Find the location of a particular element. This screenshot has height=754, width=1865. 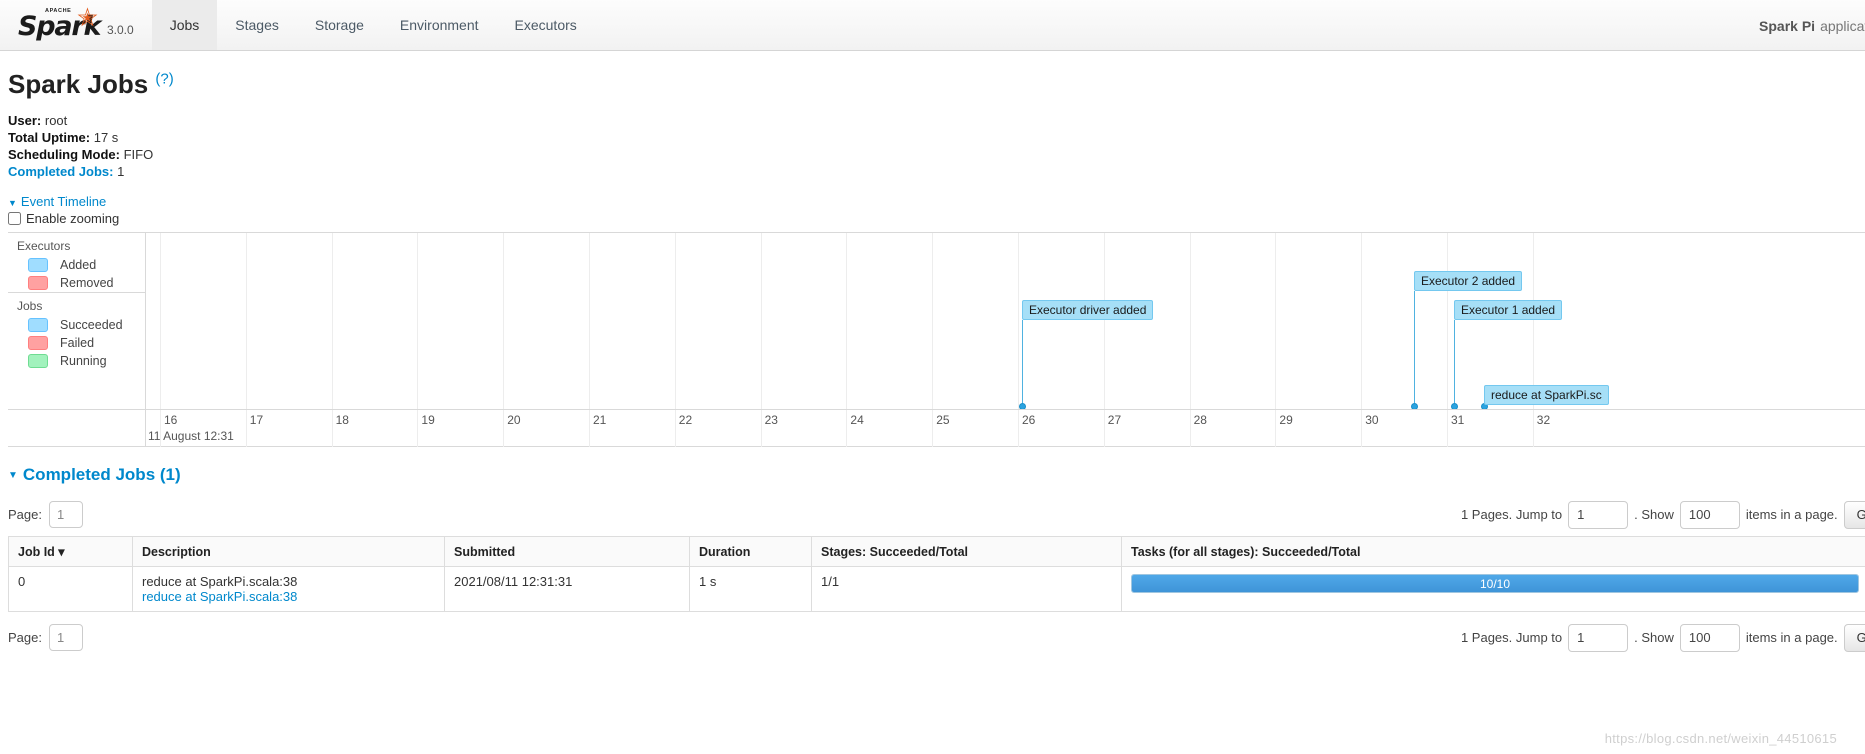

pages-text-top: 1 Pages. Jump to is located at coordinates (1511, 514).